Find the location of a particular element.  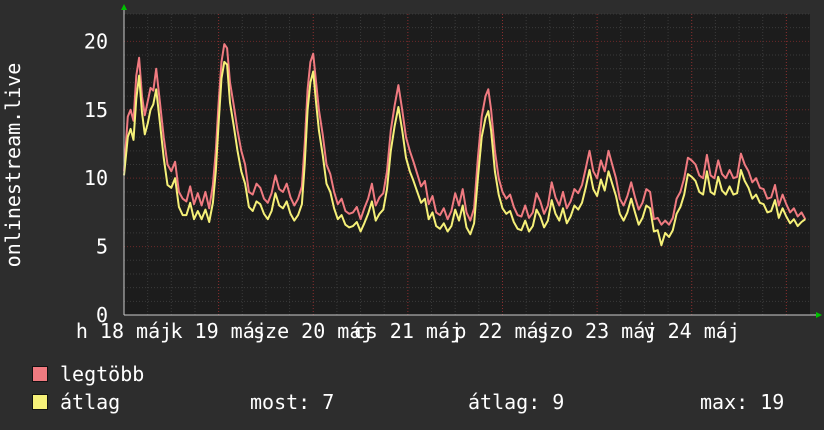

x-axis-arrow-icon is located at coordinates (819, 315).